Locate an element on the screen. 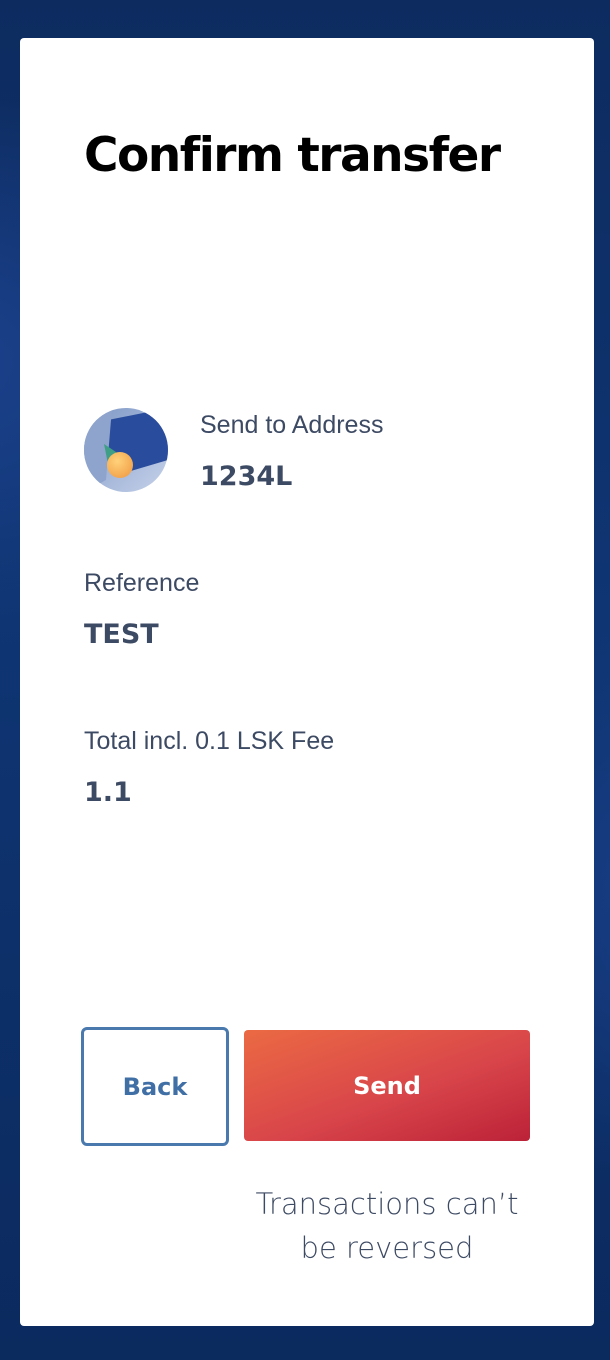 The width and height of the screenshot is (610, 1360). account-avatar-icon is located at coordinates (126, 450).